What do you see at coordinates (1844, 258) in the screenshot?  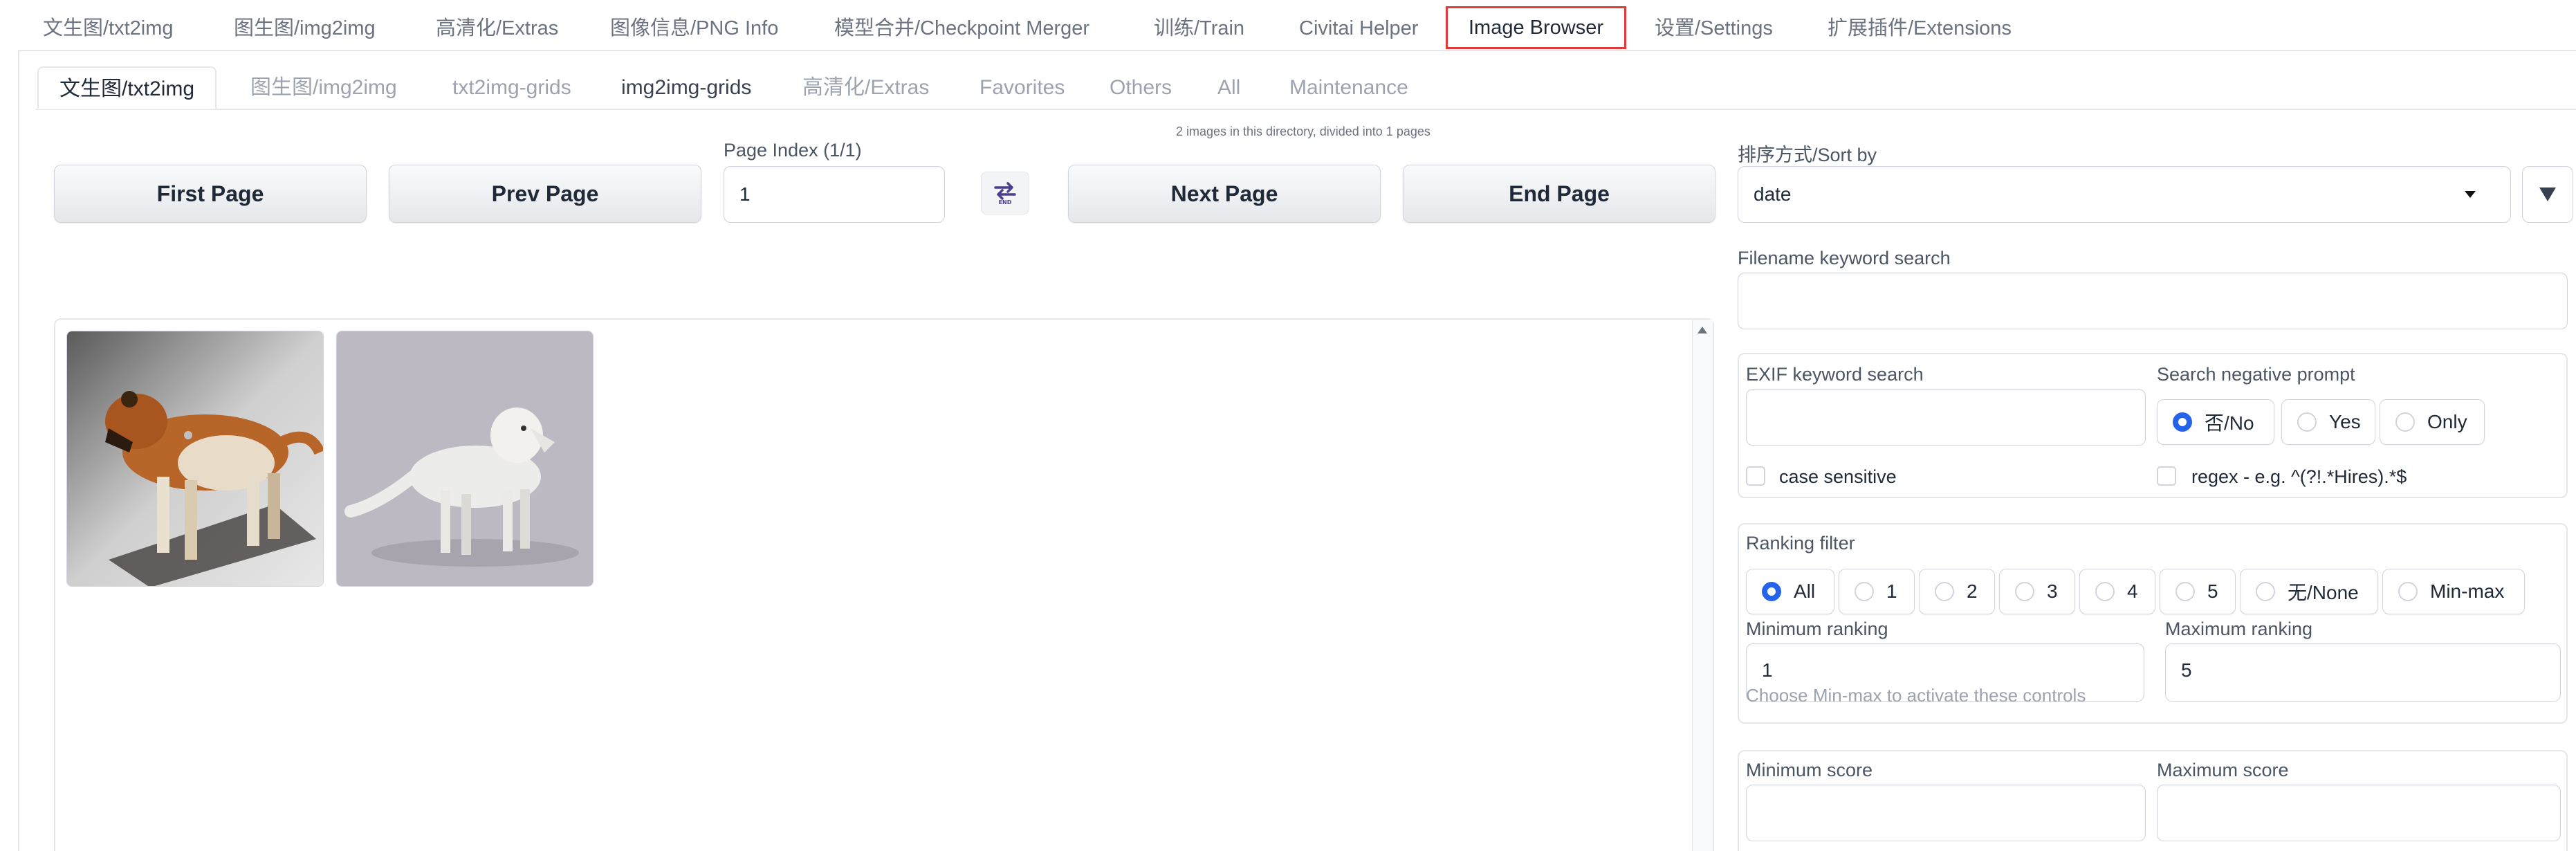 I see `filename-search-label: Filename keyword search` at bounding box center [1844, 258].